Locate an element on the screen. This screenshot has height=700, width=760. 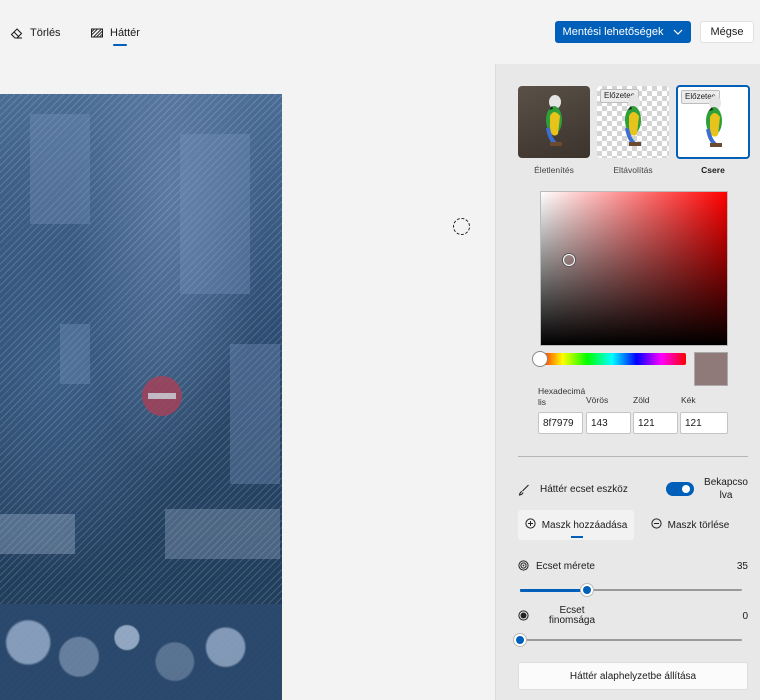
section-divider is located at coordinates (633, 456).